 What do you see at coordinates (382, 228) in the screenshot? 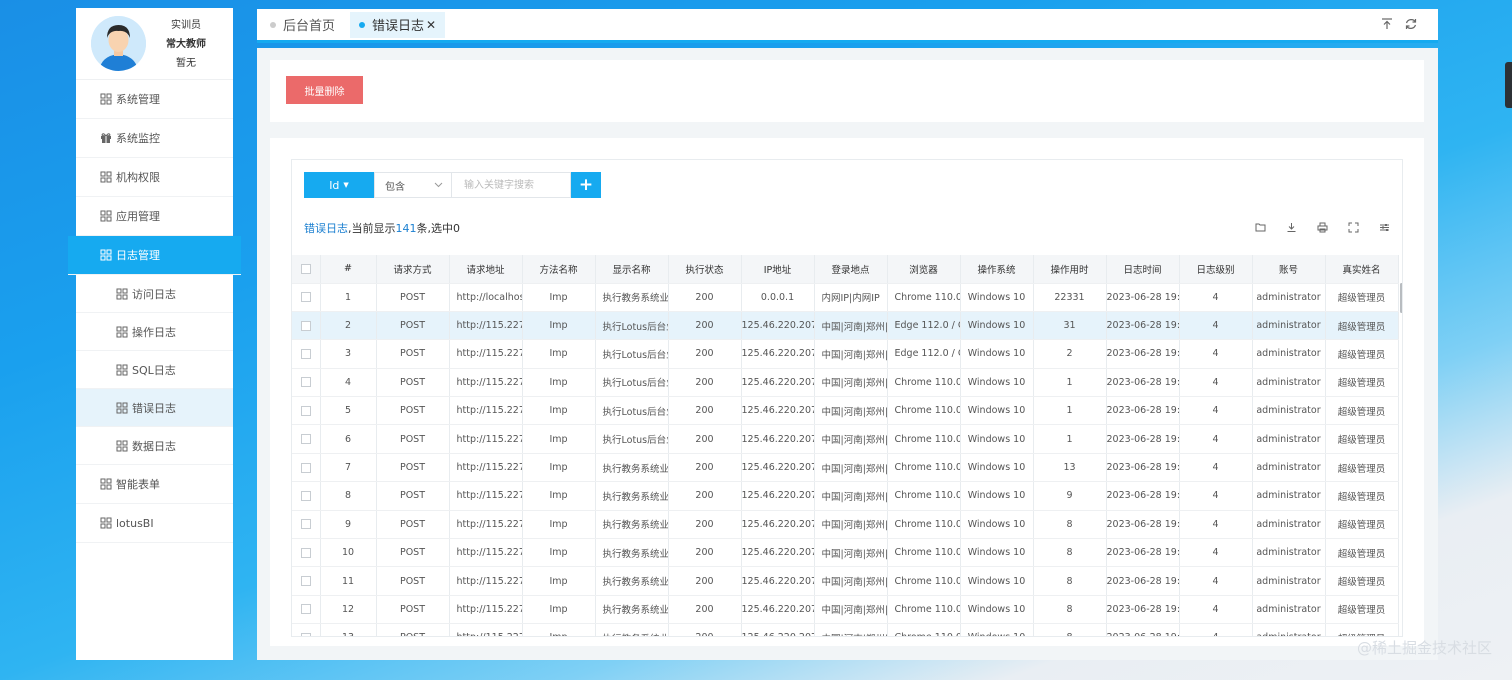
I see `grid-caption: 错误日志,当前显示141条,选中0` at bounding box center [382, 228].